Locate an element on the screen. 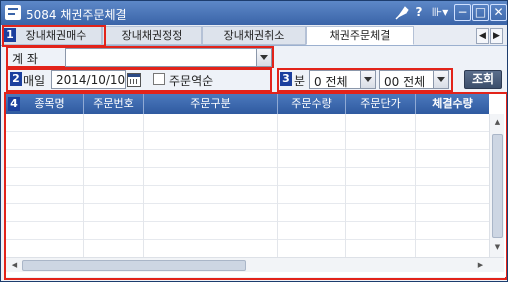 The image size is (508, 282). tab-bond-order-execution: 채권주문체결 is located at coordinates (360, 35).